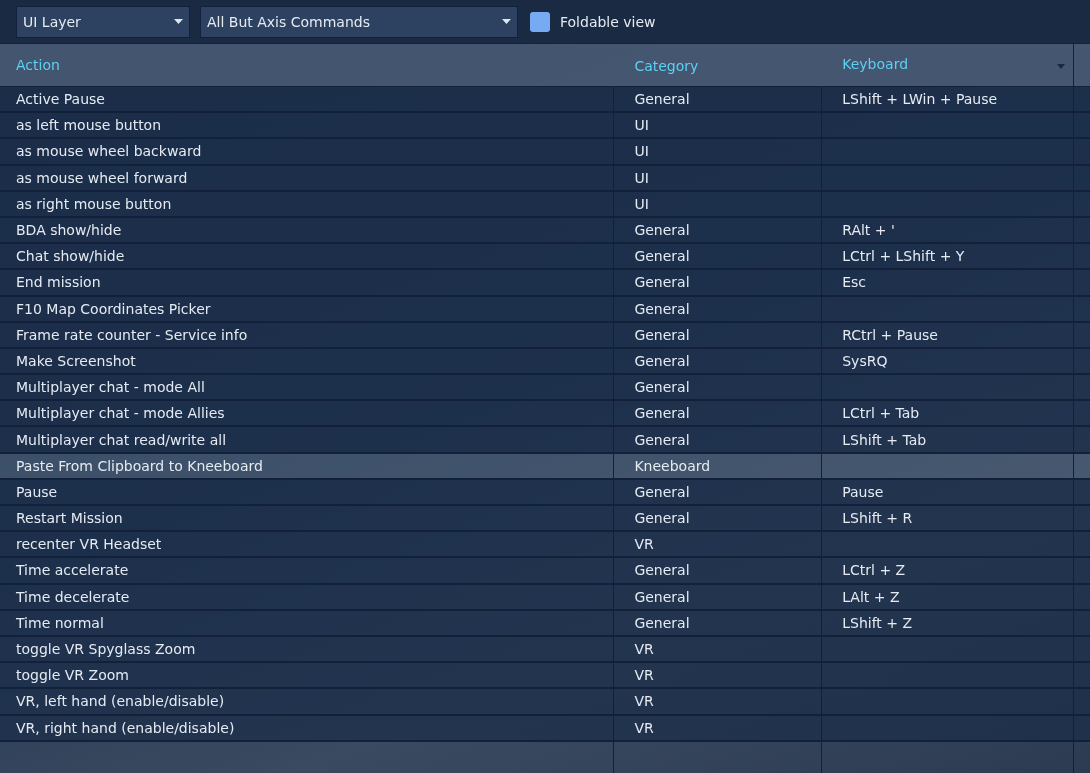  Describe the element at coordinates (854, 282) in the screenshot. I see `table-cell: Esc` at that location.